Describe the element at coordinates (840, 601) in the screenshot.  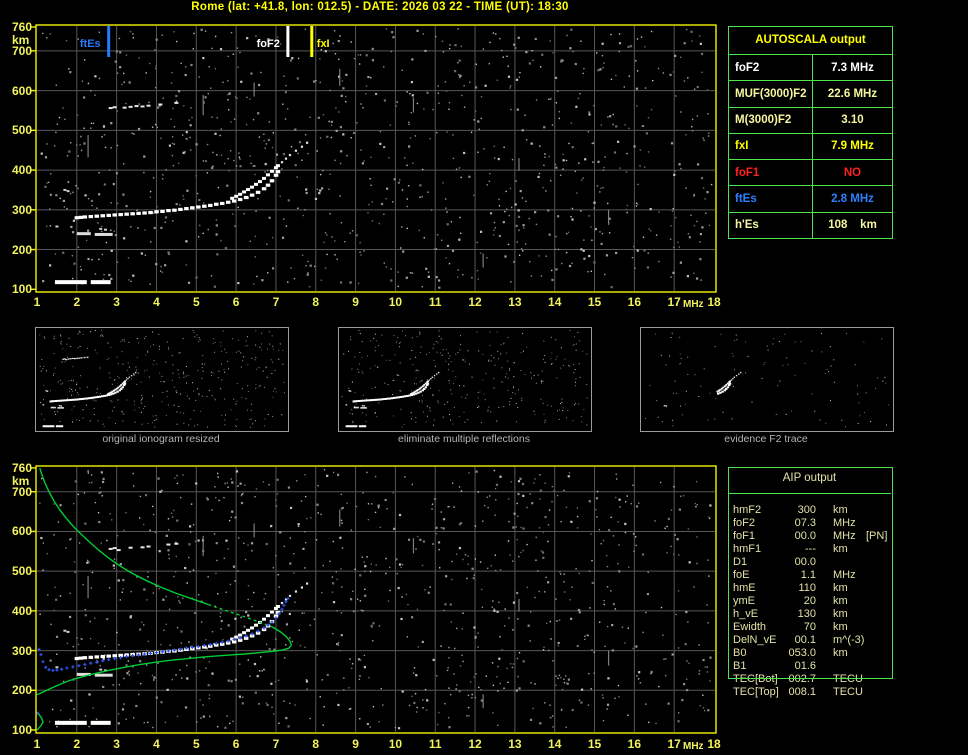
I see `aip-unit-ymE: km` at that location.